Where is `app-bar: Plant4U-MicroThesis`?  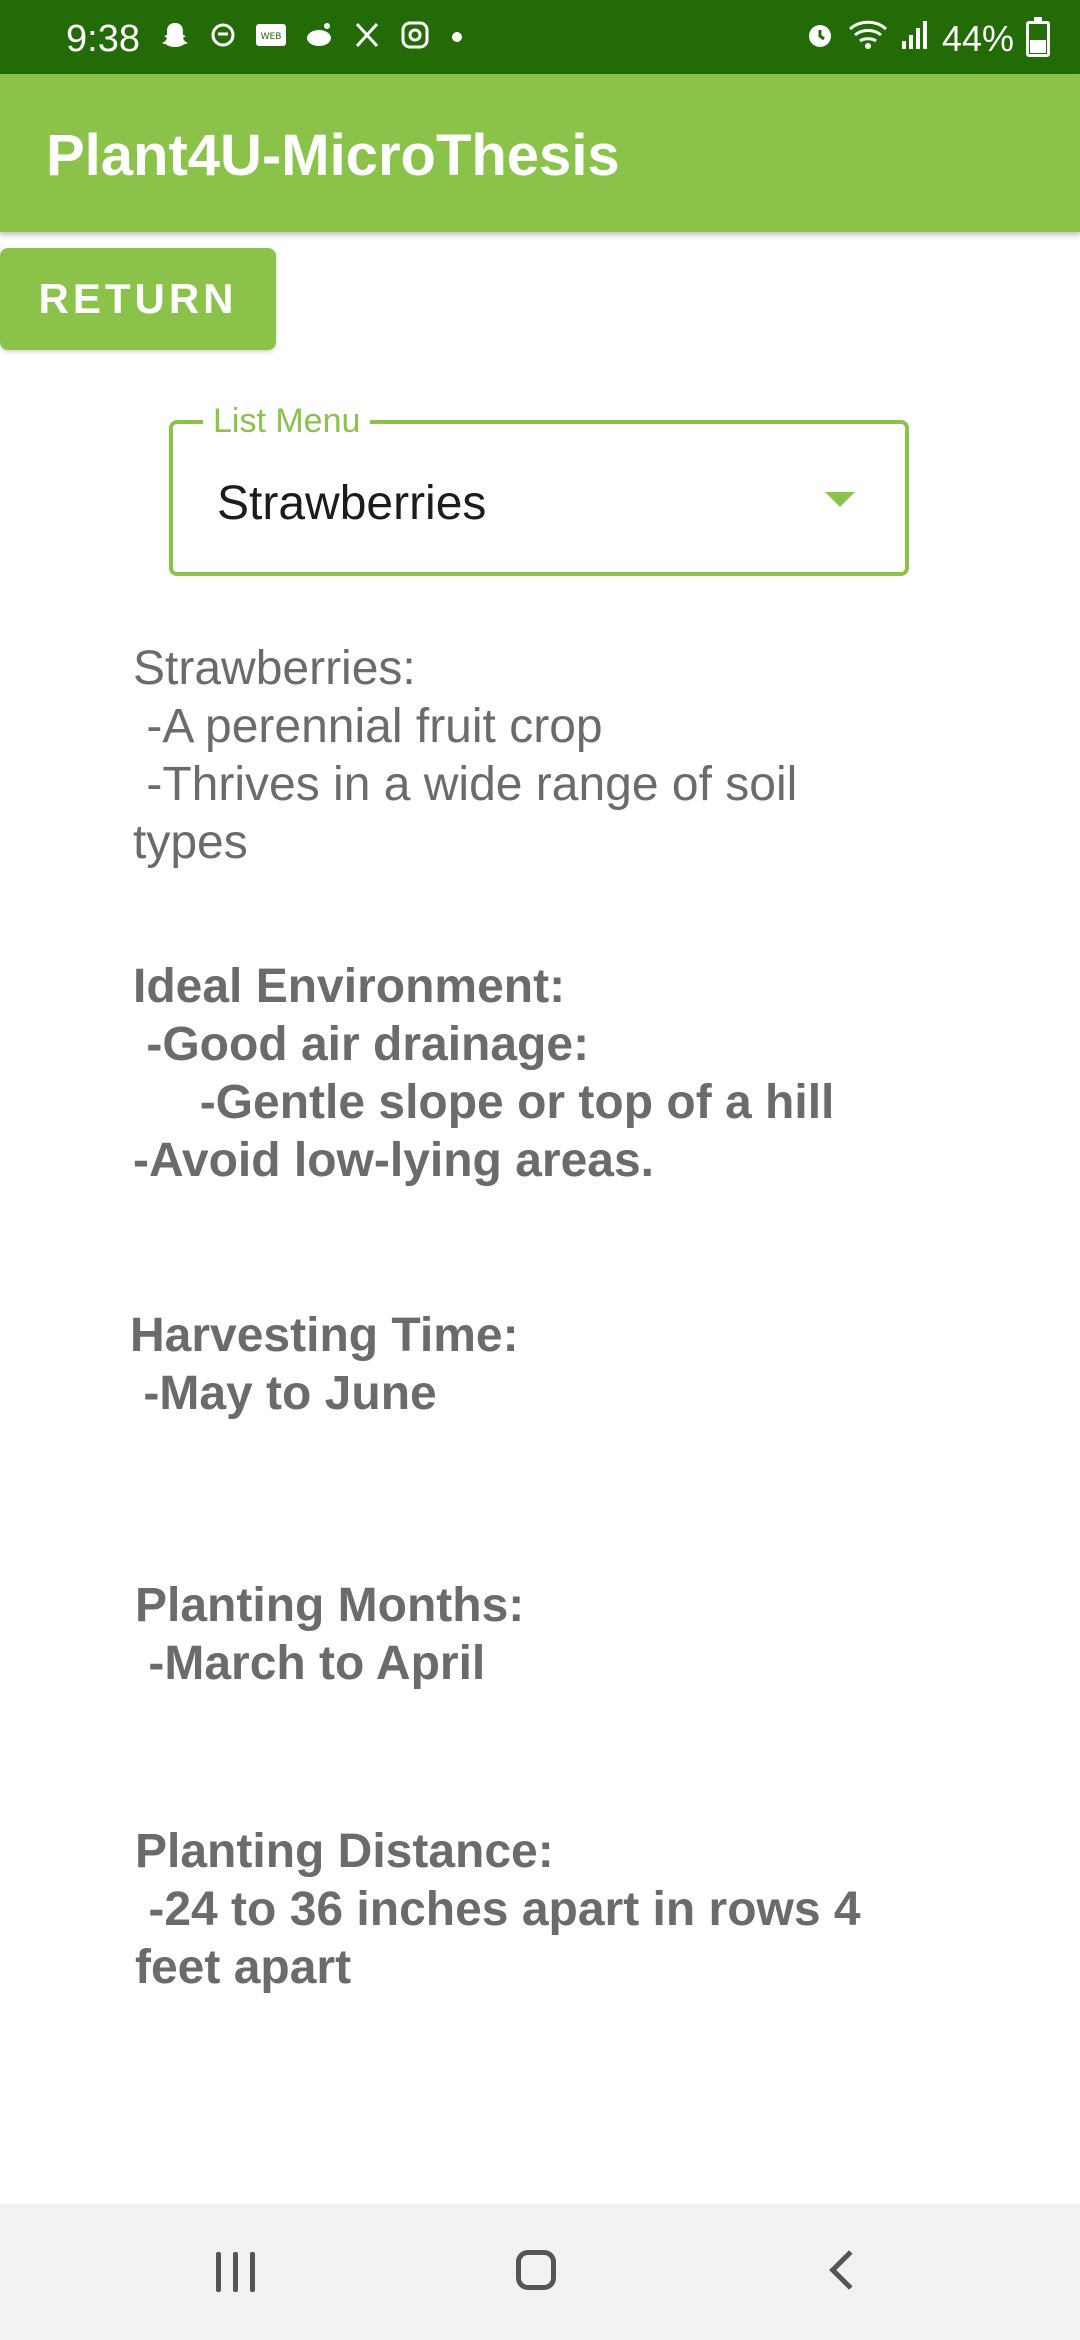 app-bar: Plant4U-MicroThesis is located at coordinates (540, 153).